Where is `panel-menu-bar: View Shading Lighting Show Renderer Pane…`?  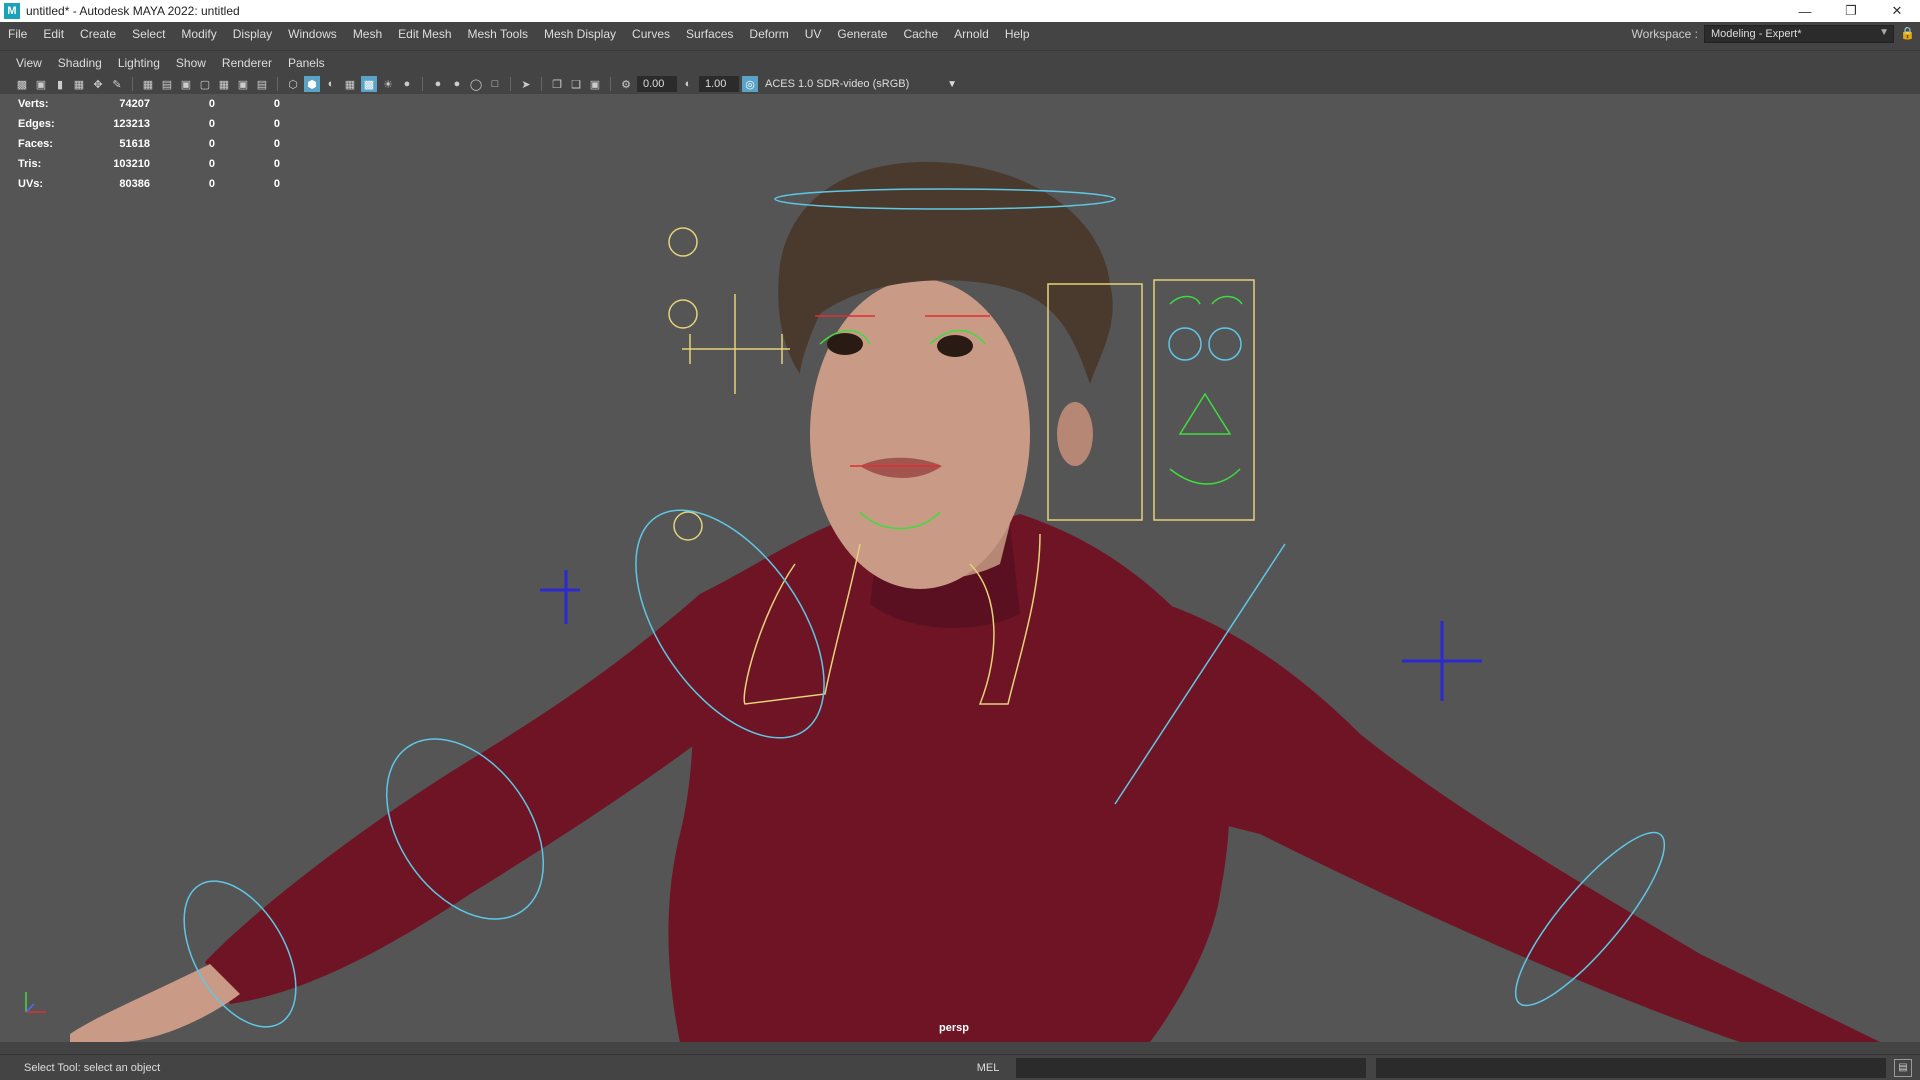 panel-menu-bar: View Shading Lighting Show Renderer Pane… is located at coordinates (960, 62).